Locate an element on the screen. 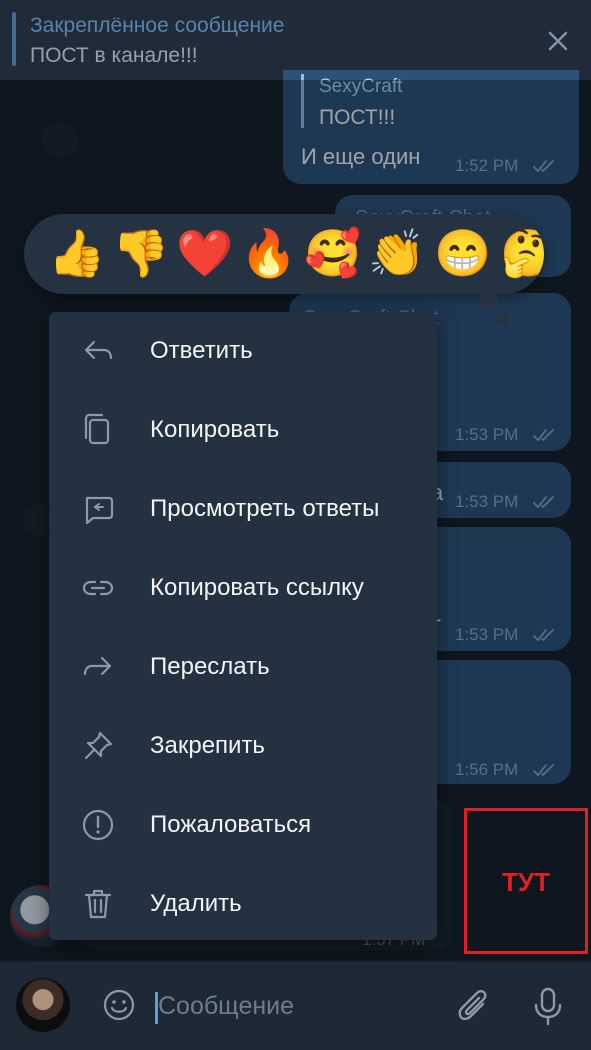 The height and width of the screenshot is (1050, 591). attach-icon is located at coordinates (474, 1006).